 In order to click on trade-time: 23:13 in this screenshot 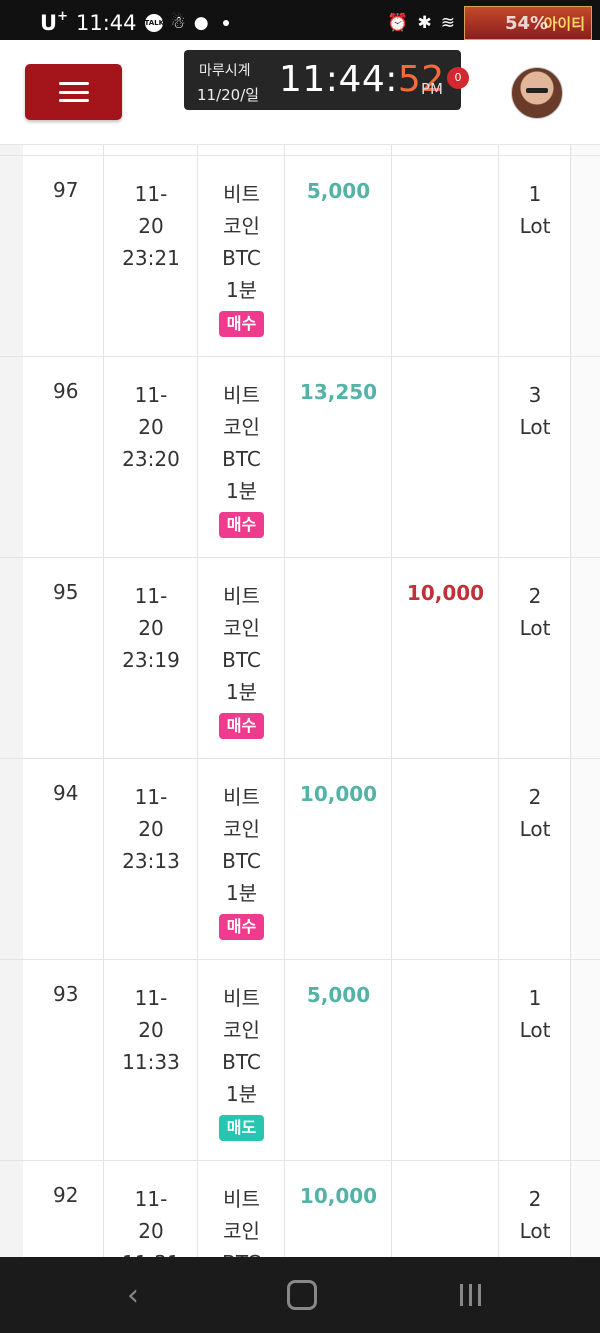, I will do `click(151, 861)`.